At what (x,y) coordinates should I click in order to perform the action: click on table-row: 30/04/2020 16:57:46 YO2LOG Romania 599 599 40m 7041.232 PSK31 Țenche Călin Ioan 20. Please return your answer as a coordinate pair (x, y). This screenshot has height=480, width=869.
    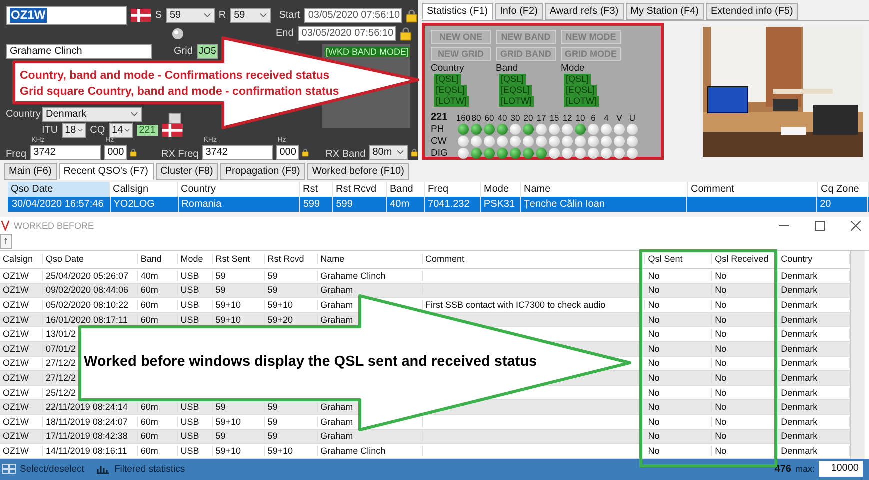
    Looking at the image, I should click on (438, 204).